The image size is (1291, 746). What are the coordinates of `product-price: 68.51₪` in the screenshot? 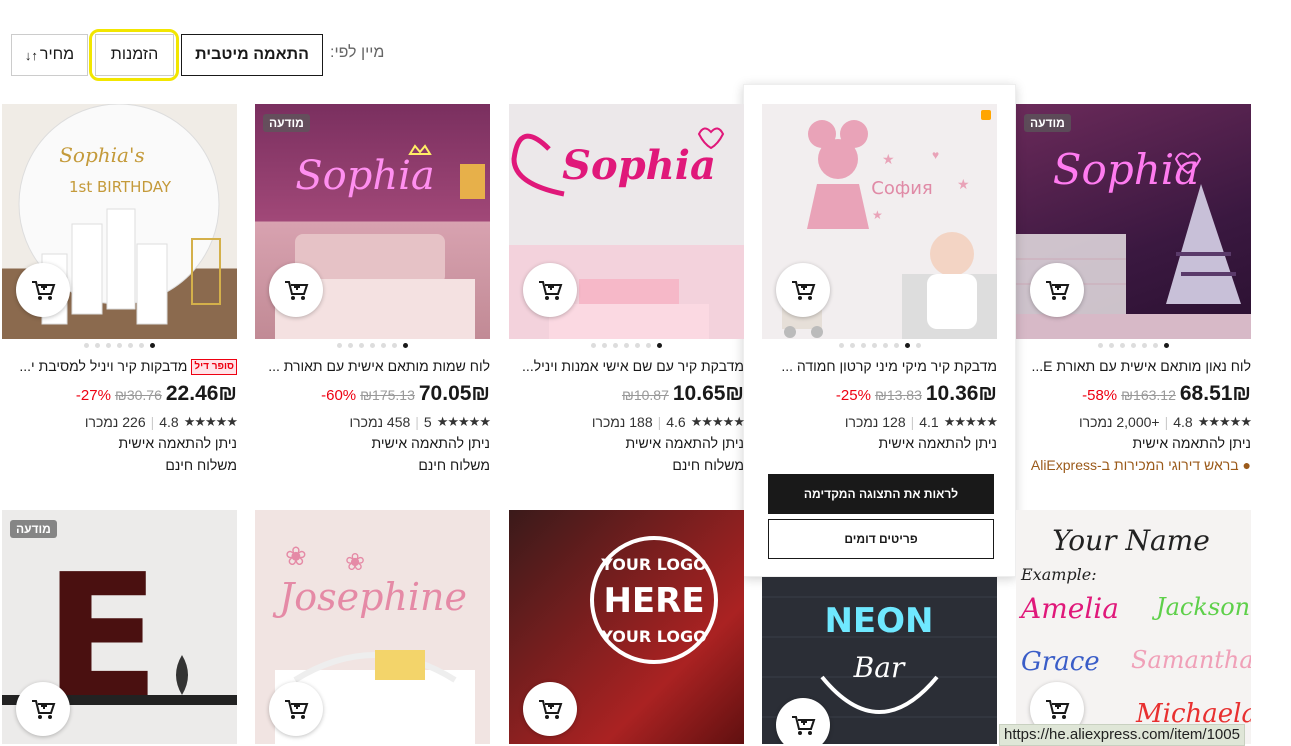 It's located at (1215, 393).